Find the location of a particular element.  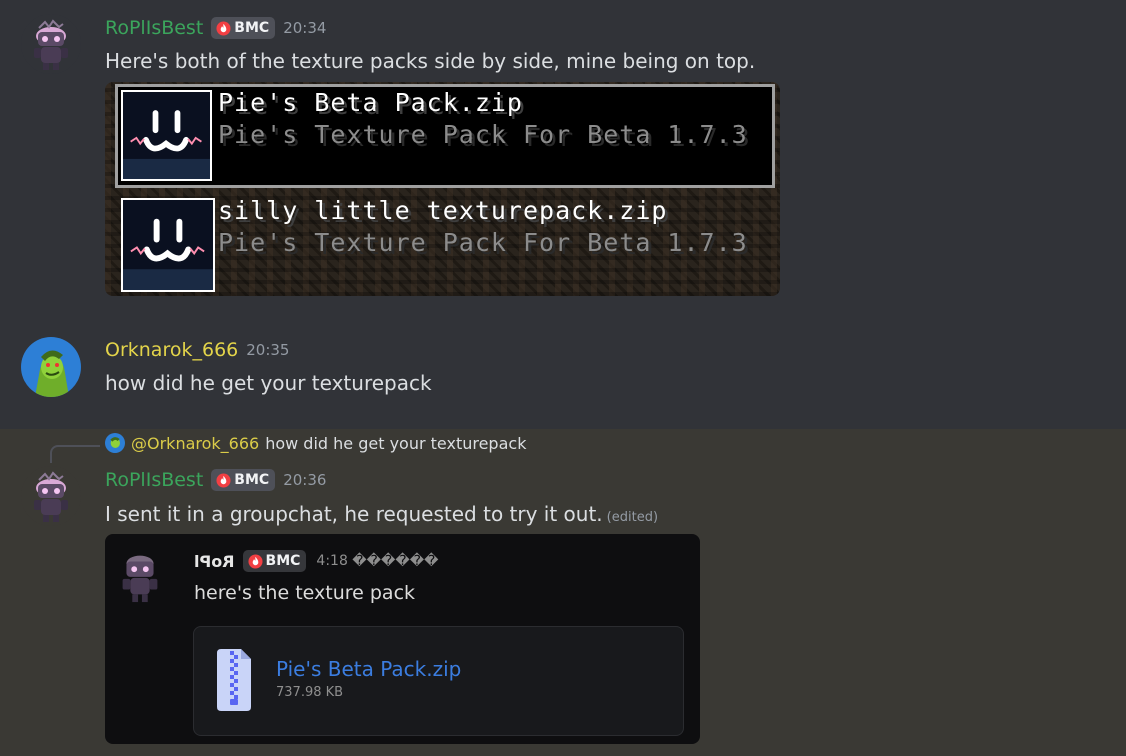

embed-header: RoPl BMC 4:18 ������ is located at coordinates (316, 561).